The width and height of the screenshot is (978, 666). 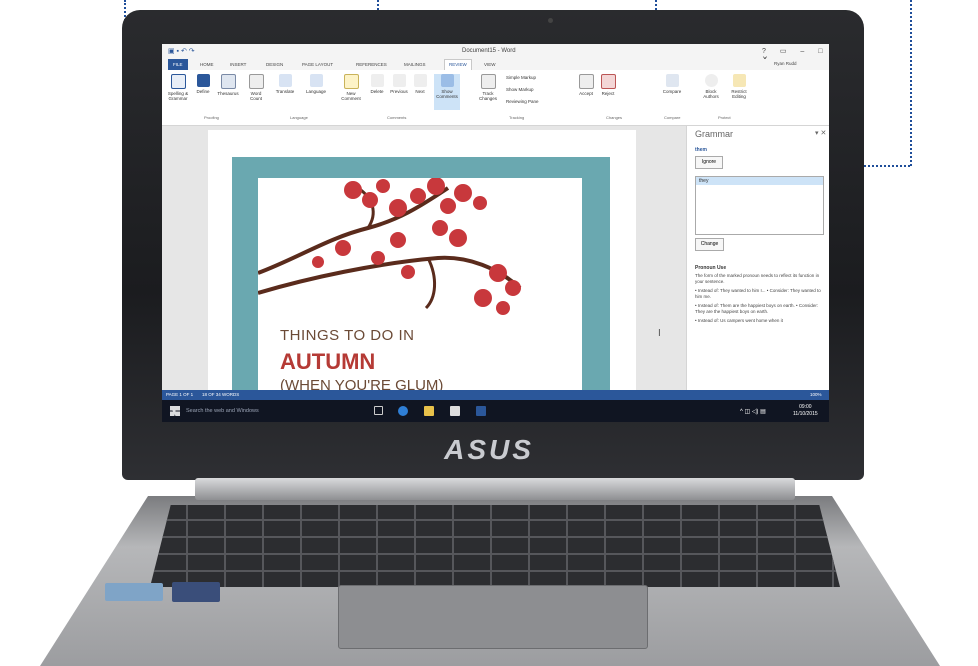 I want to click on group-label-tracking: Tracking, so click(x=517, y=117).